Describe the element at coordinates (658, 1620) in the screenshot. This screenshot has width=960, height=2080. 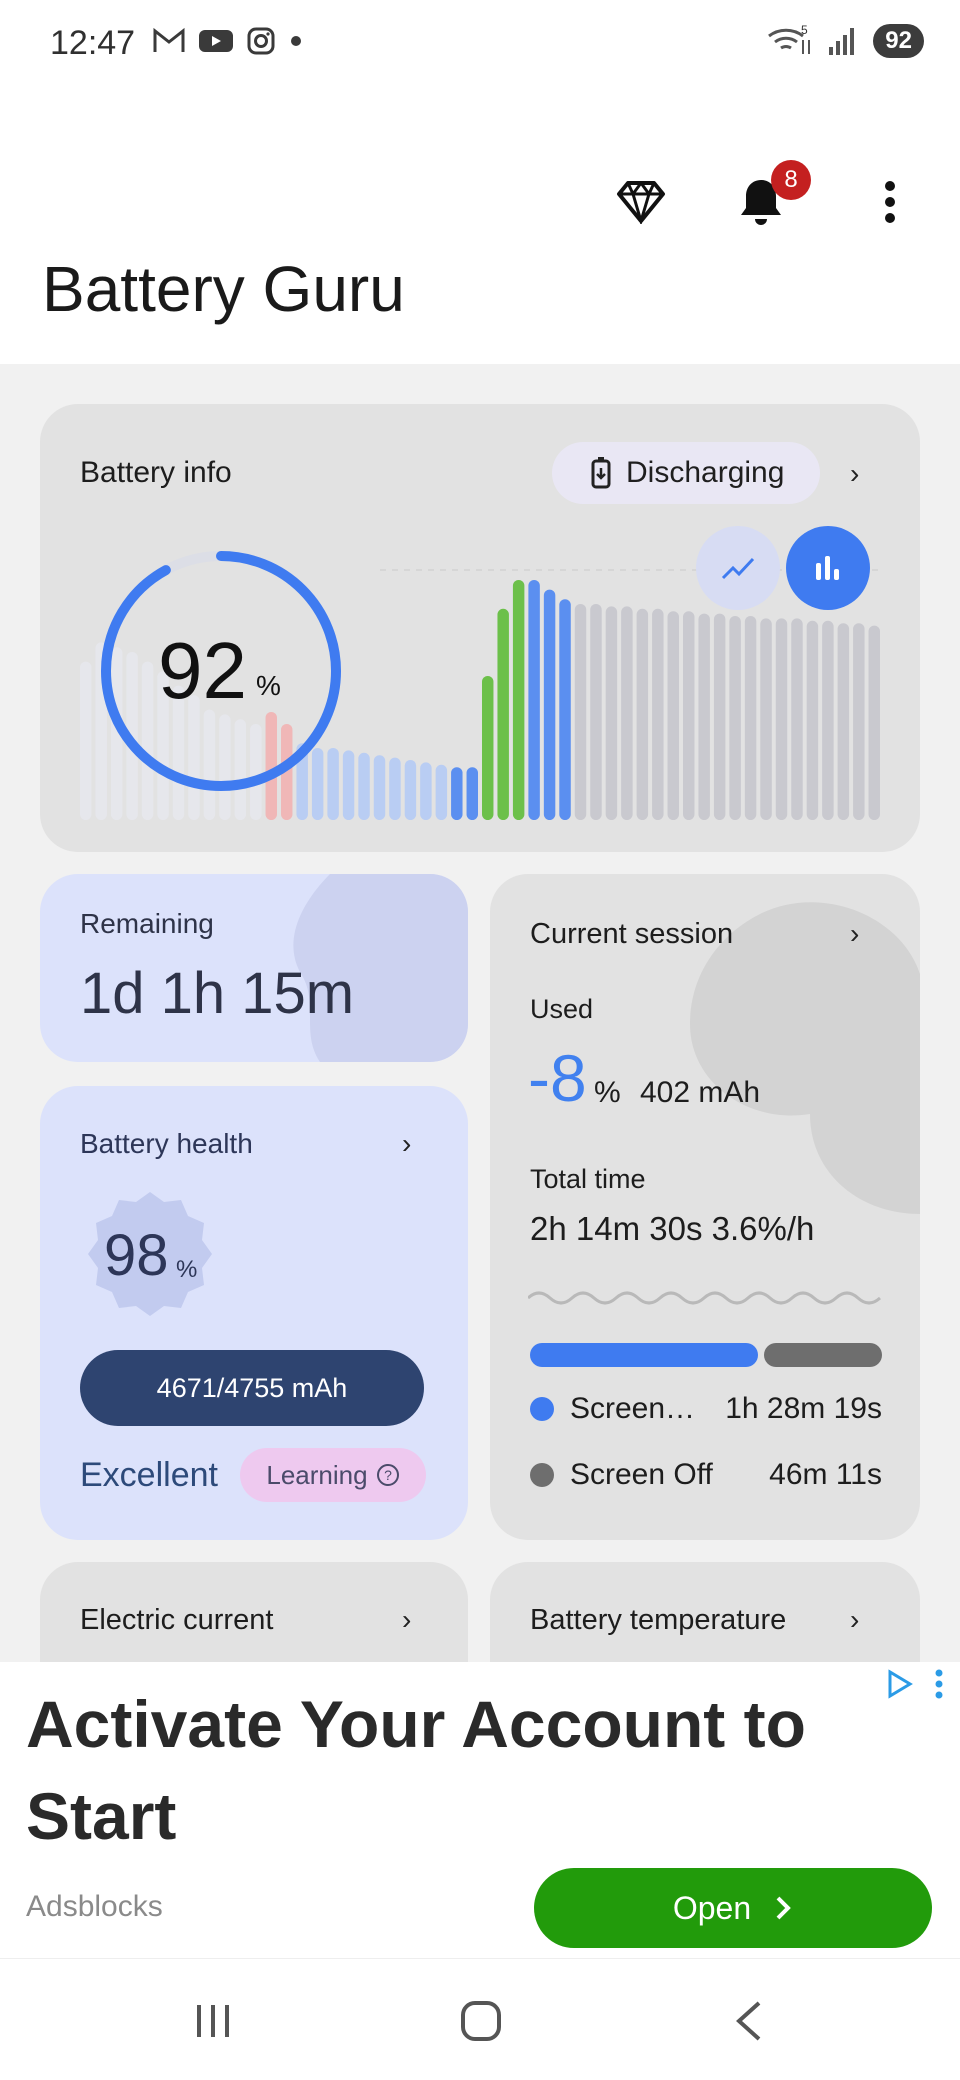
I see `battery-temperature-title: Battery temperature` at that location.